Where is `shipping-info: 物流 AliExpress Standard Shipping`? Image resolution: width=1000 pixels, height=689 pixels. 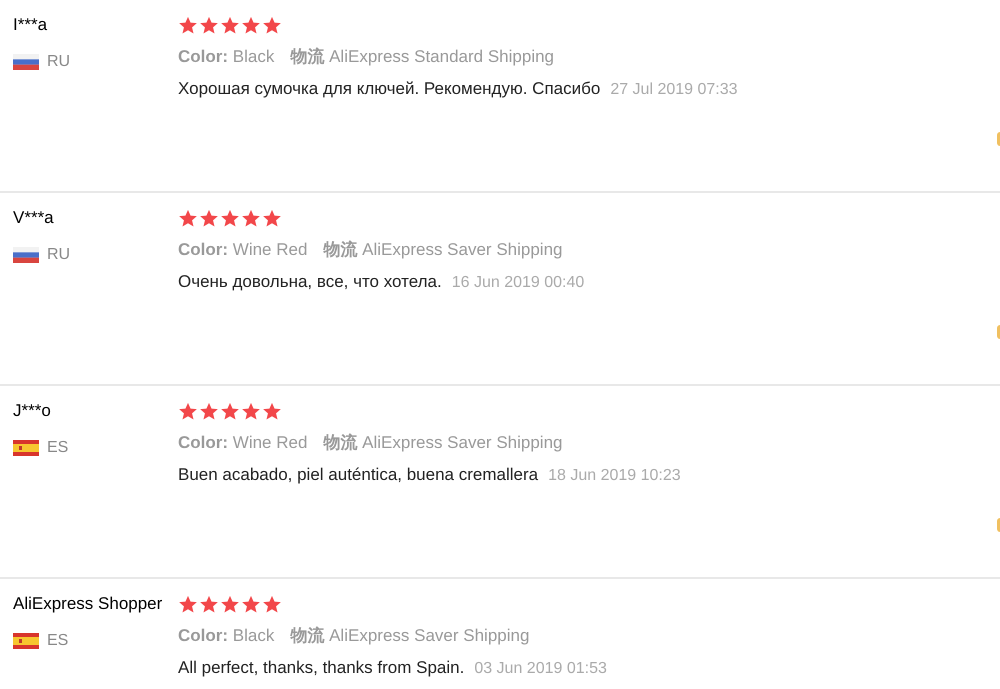 shipping-info: 物流 AliExpress Standard Shipping is located at coordinates (422, 57).